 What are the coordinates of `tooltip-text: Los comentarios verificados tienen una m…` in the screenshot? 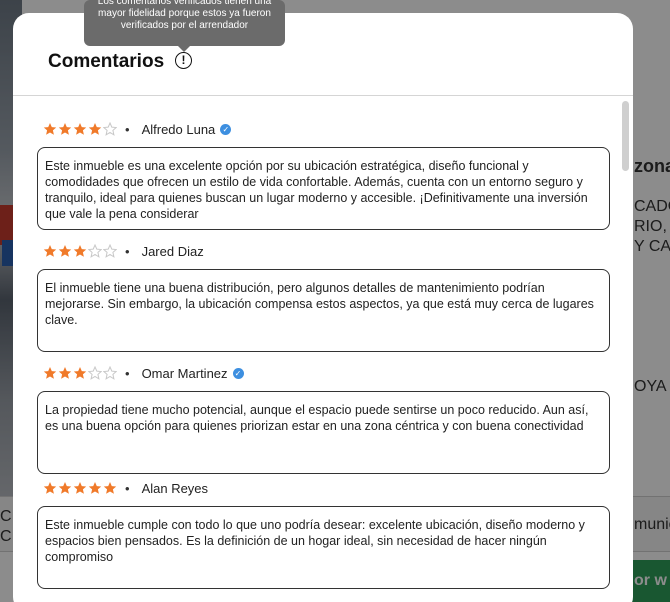 It's located at (184, 15).